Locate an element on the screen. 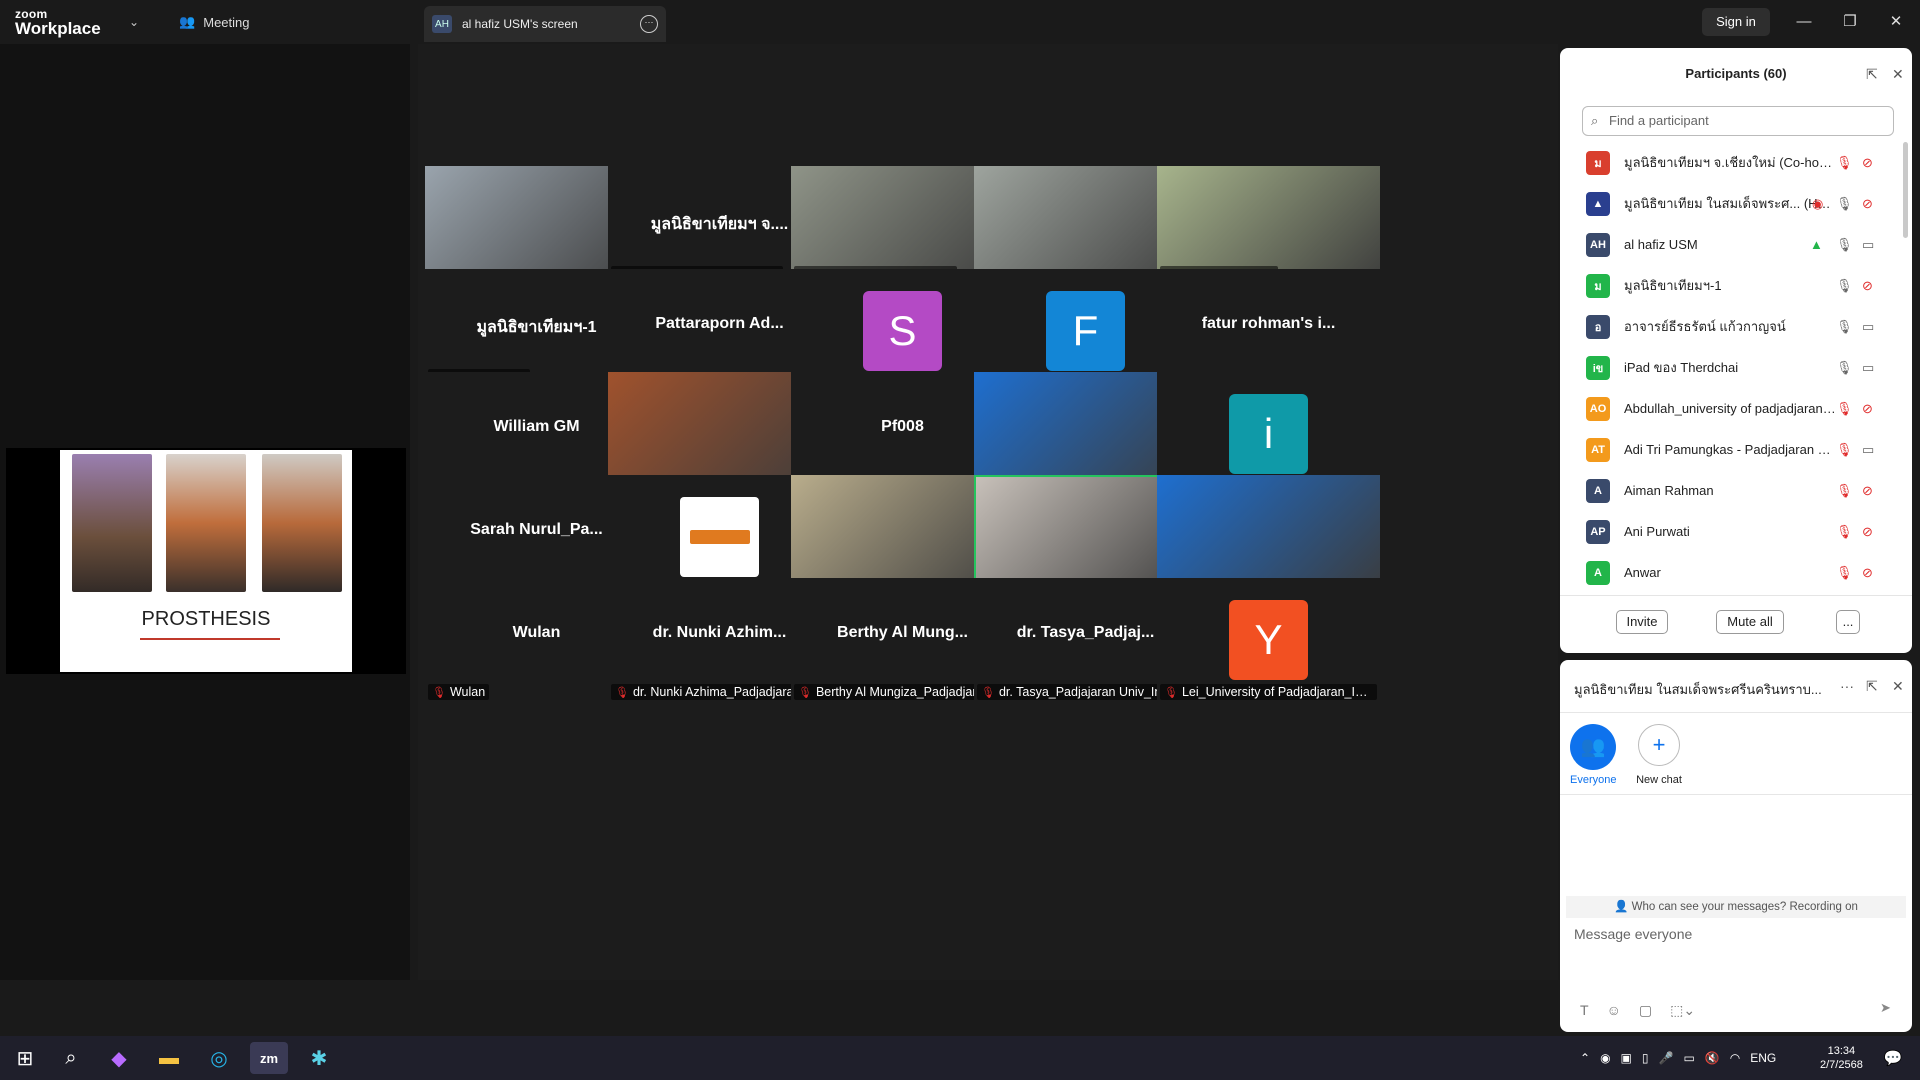  edge-browser-icon: ◎ is located at coordinates (219, 1058).